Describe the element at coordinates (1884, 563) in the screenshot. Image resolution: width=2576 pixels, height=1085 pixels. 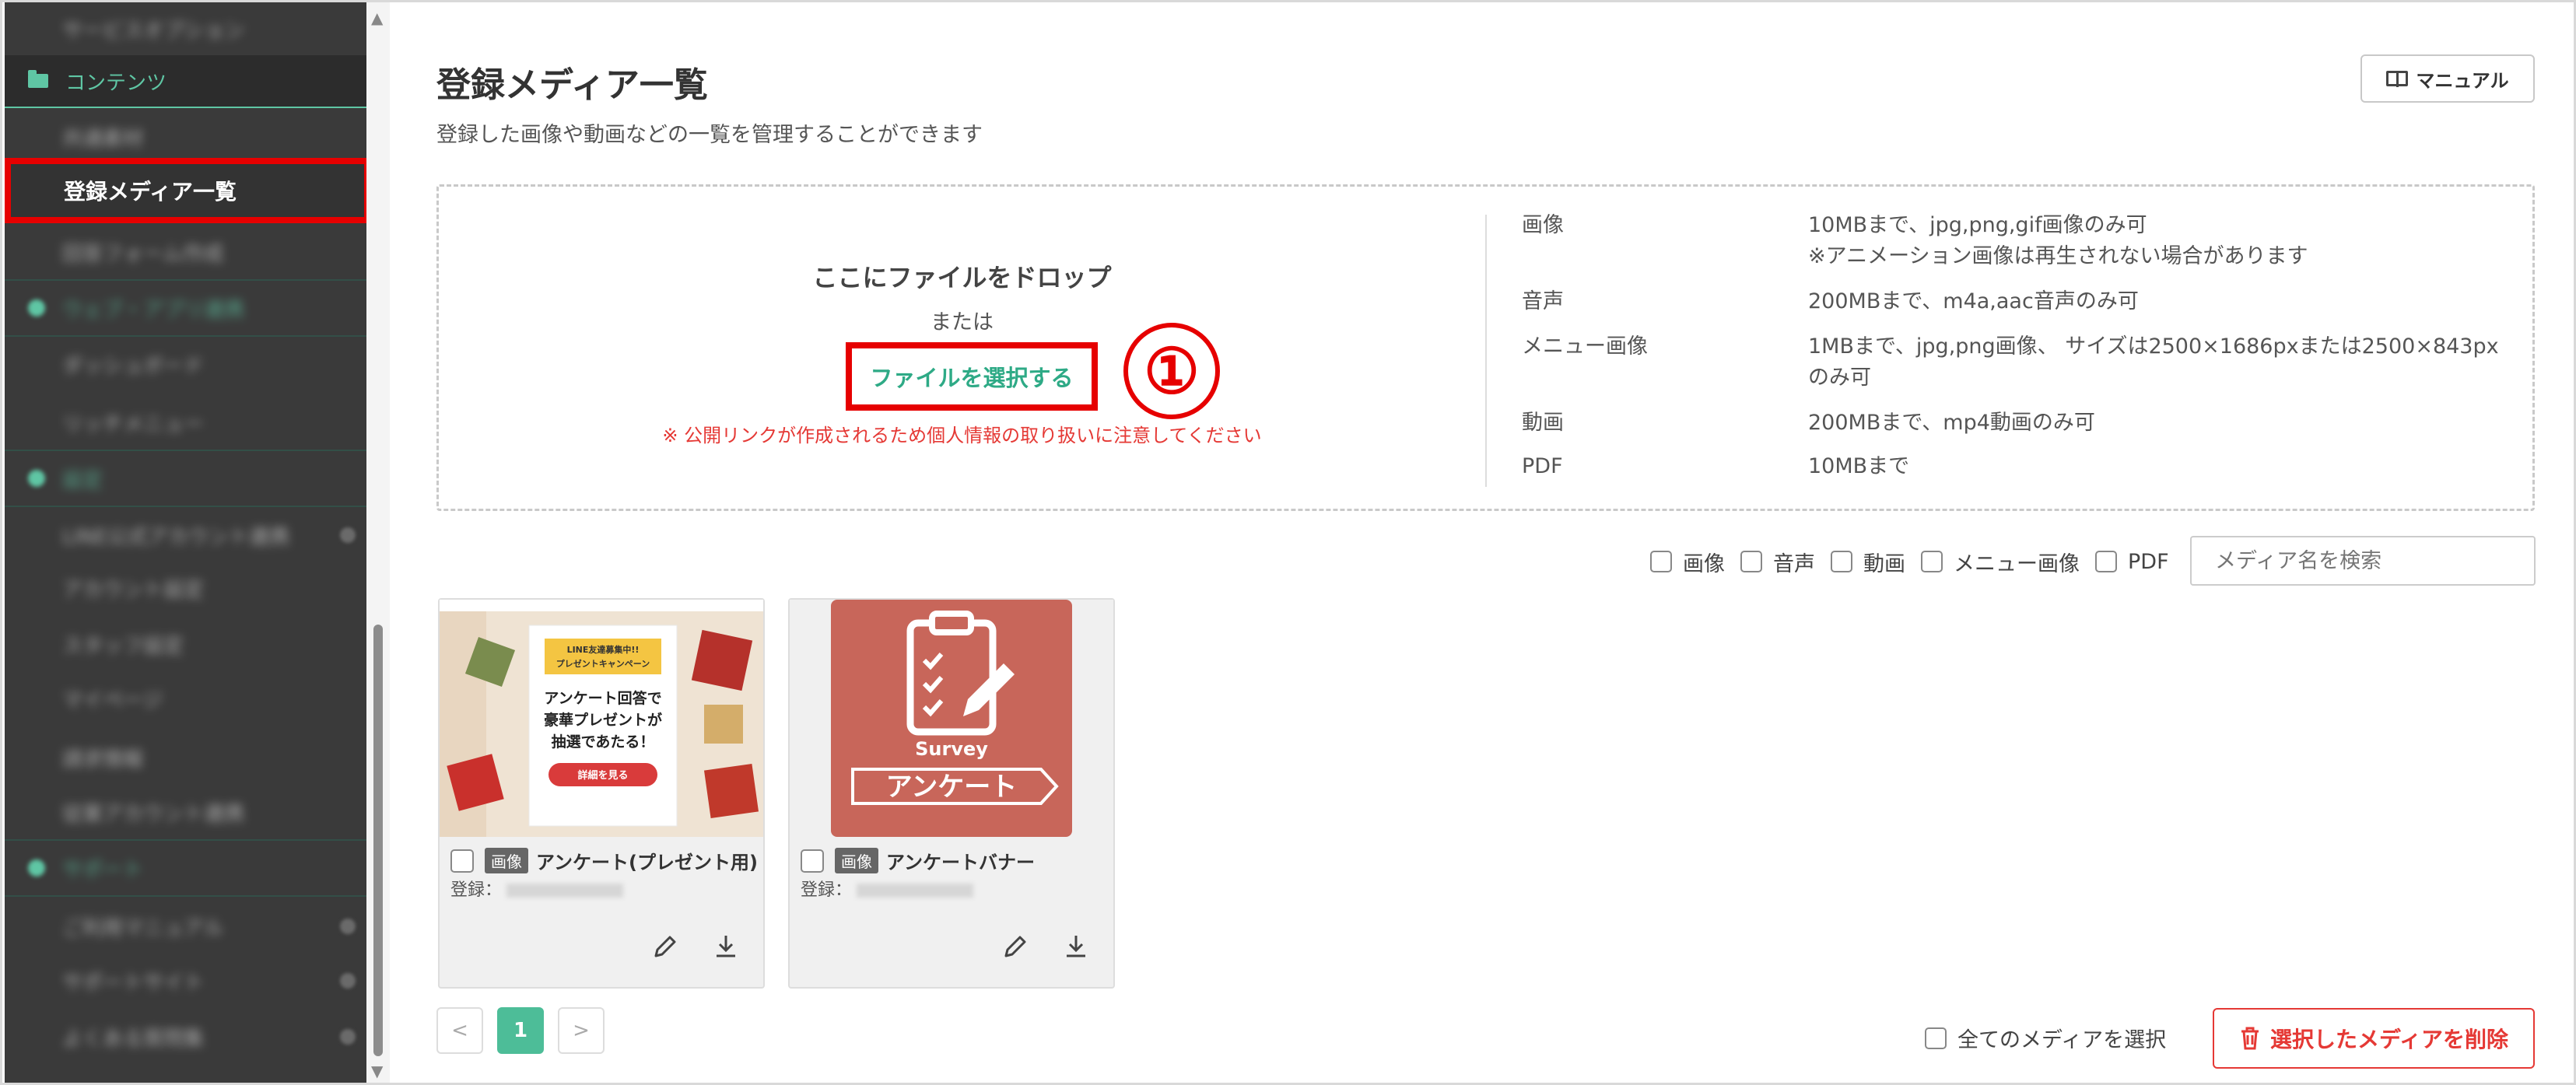
I see `filter-label: 動画` at that location.